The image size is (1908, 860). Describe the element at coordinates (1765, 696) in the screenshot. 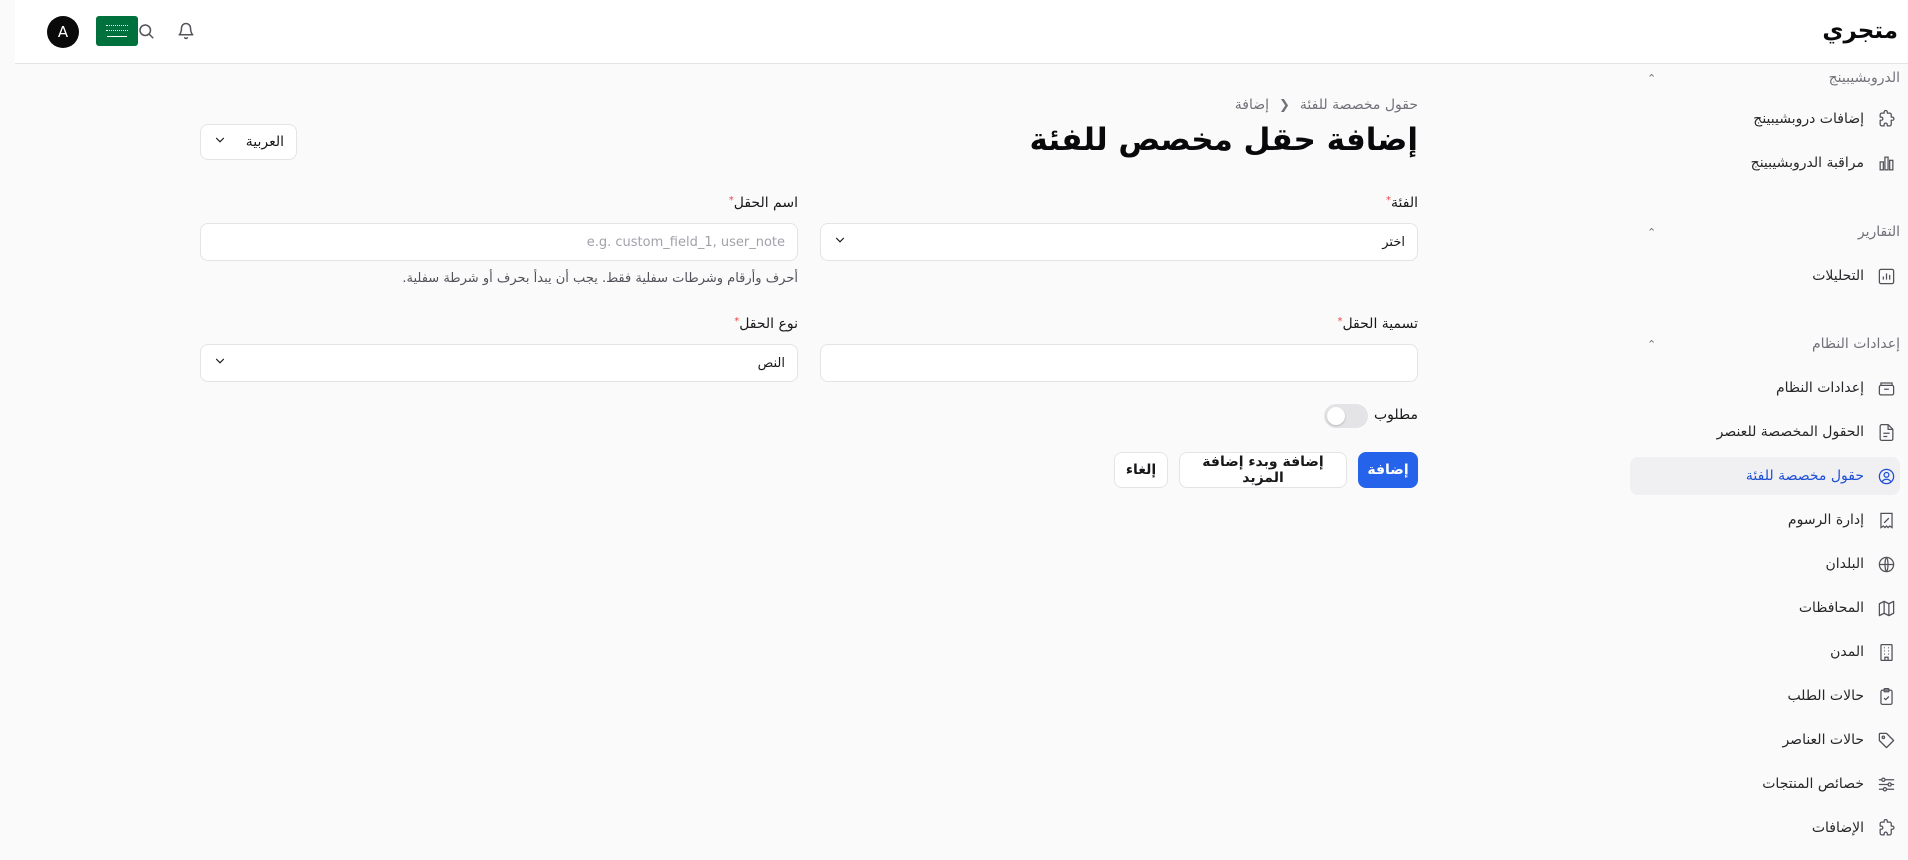

I see `sidebar-item-order-statuses: حالات الطلب` at that location.